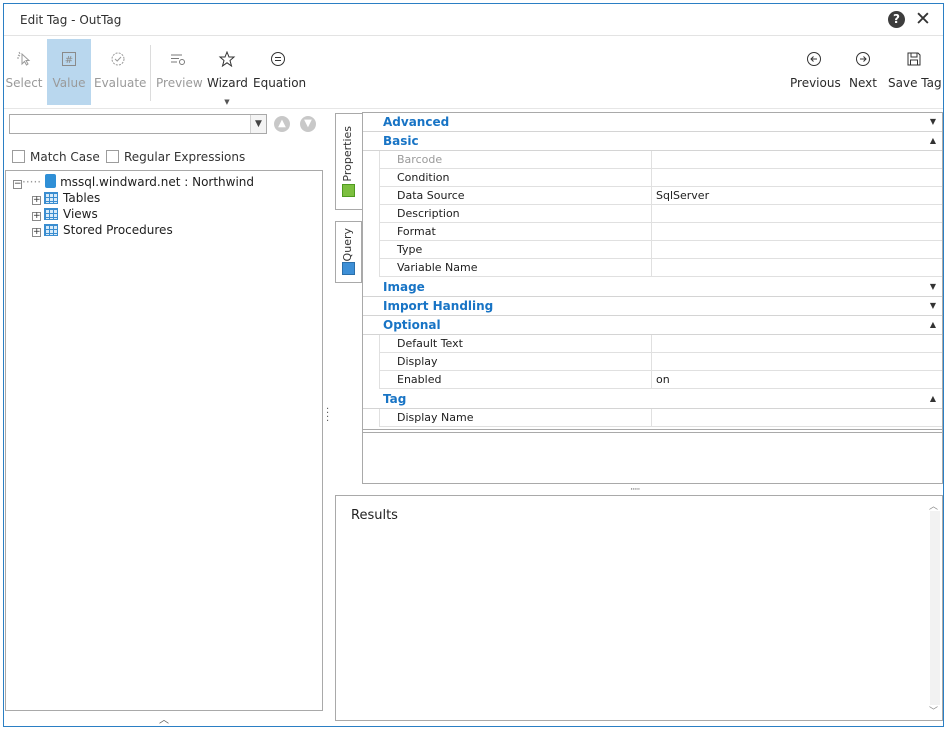 This screenshot has height=730, width=946. What do you see at coordinates (515, 268) in the screenshot?
I see `property-name: Variable Name` at bounding box center [515, 268].